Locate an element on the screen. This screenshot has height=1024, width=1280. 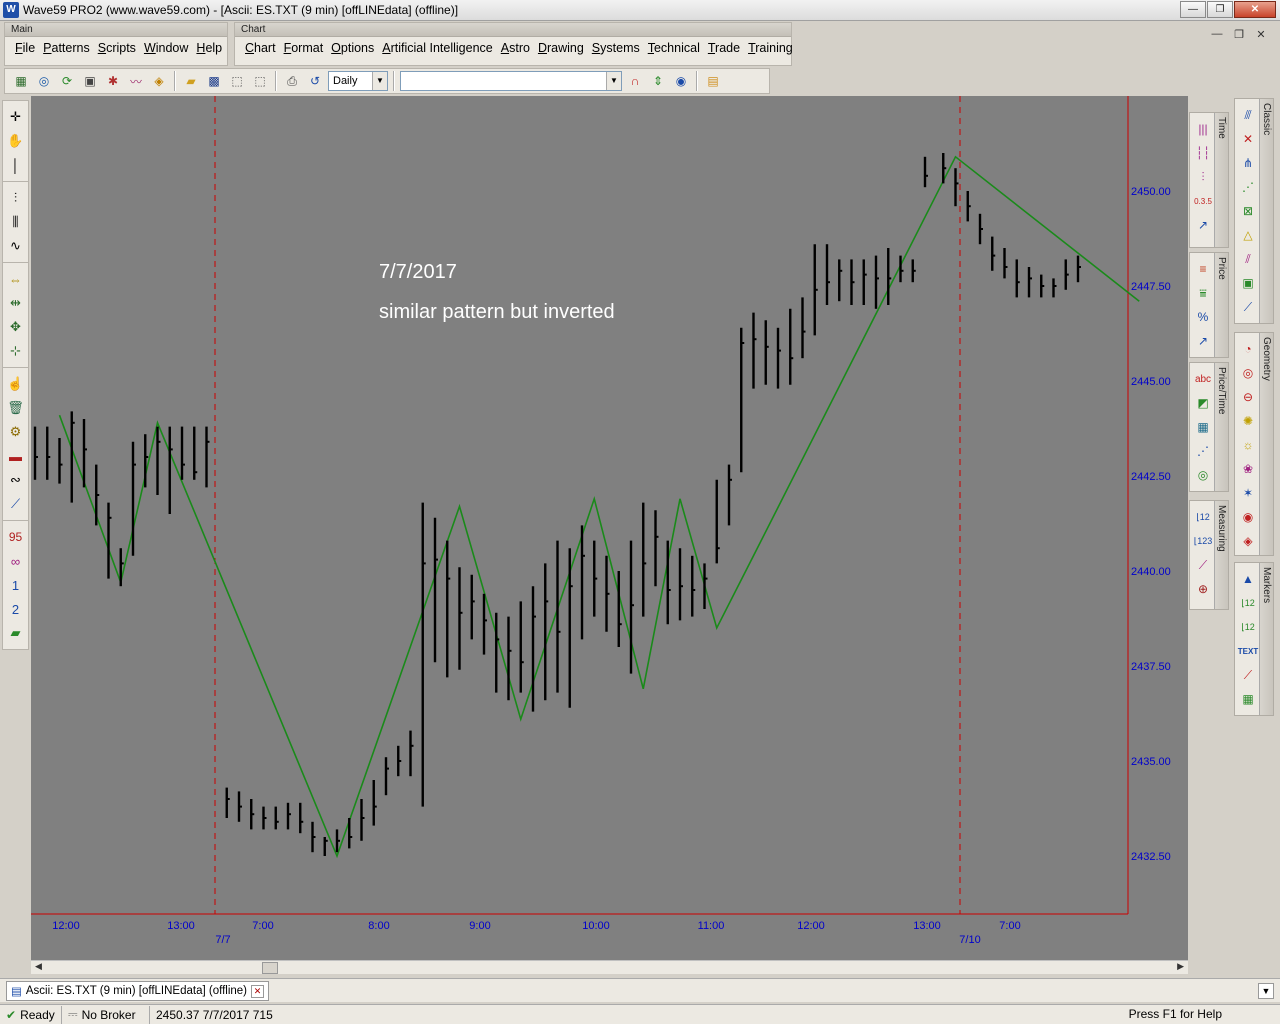
menu-training: Training is located at coordinates (770, 48).